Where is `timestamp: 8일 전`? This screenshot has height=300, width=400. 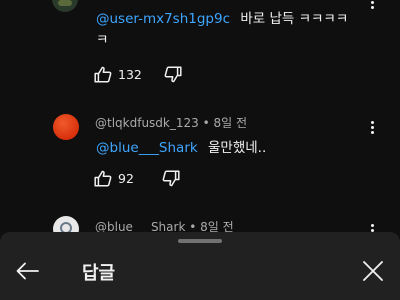 timestamp: 8일 전 is located at coordinates (230, 123).